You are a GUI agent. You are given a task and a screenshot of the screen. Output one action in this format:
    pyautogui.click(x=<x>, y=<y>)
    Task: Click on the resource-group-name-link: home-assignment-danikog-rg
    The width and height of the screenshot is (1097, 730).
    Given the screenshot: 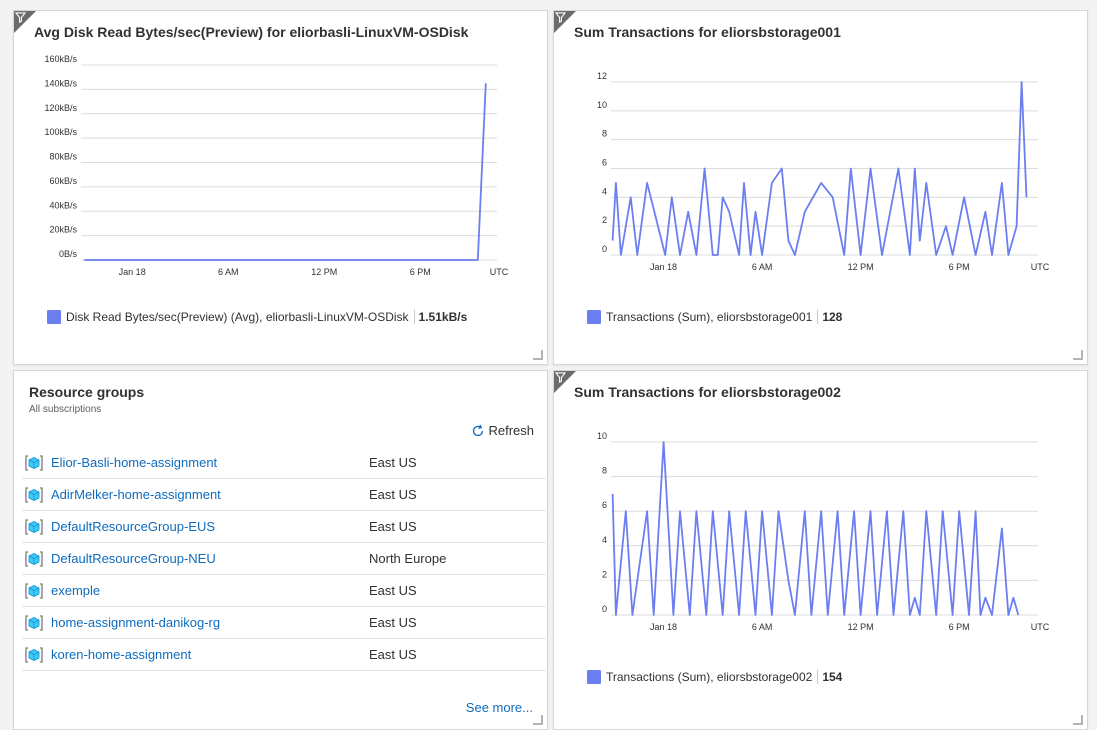 What is the action you would take?
    pyautogui.click(x=210, y=622)
    